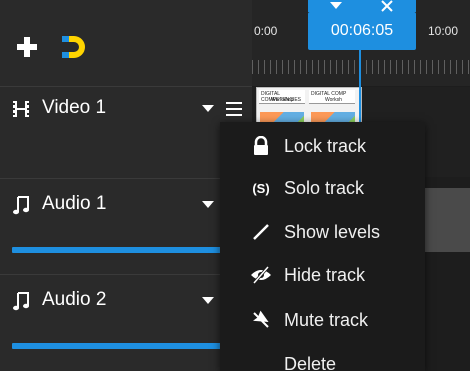  Describe the element at coordinates (443, 31) in the screenshot. I see `ruler-label-end: 10:00` at that location.